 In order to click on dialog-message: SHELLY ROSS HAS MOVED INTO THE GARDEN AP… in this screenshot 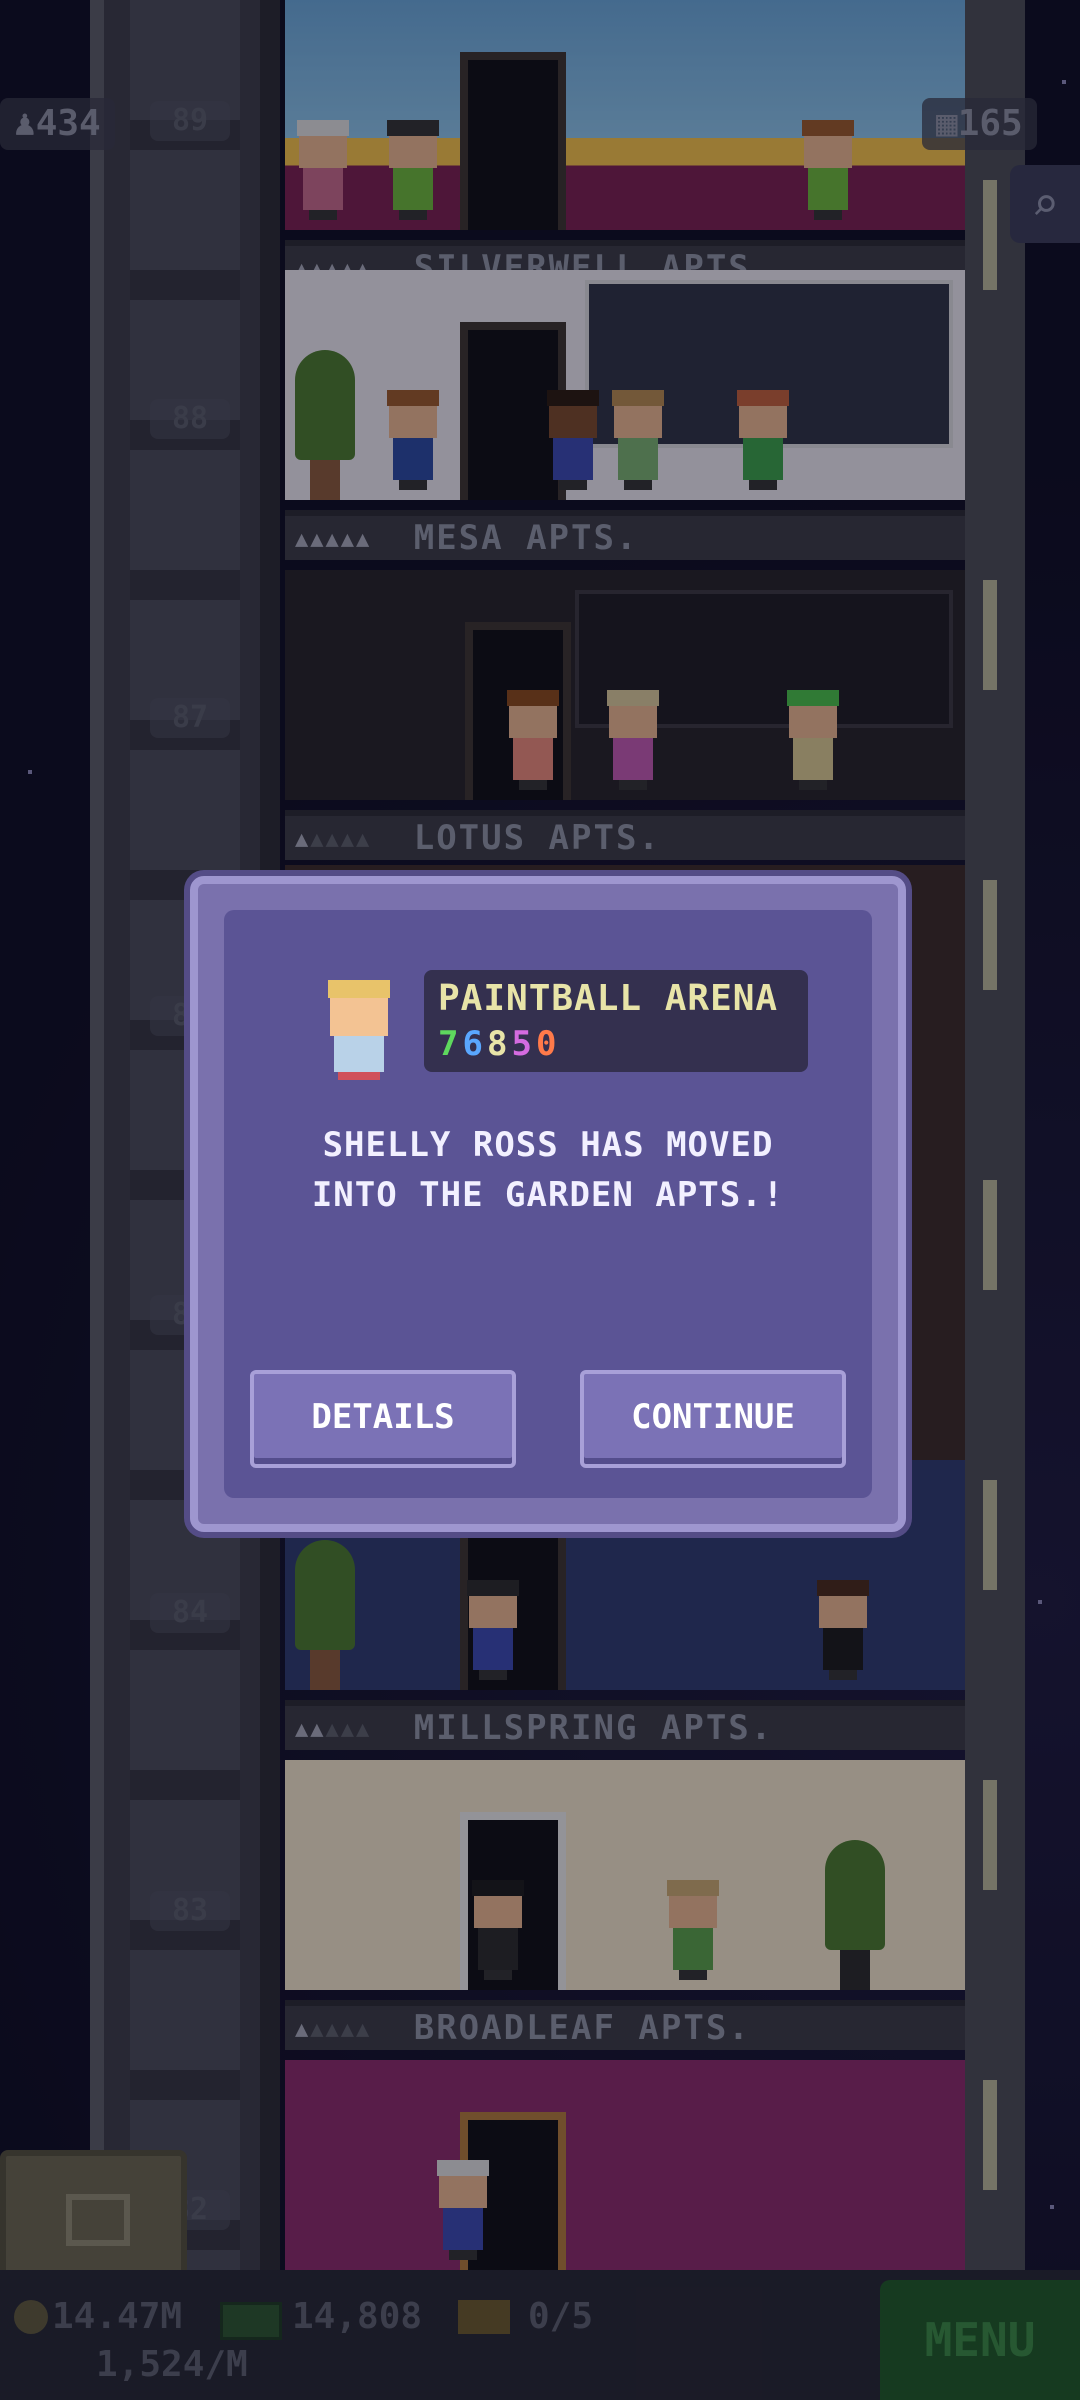, I will do `click(548, 1170)`.